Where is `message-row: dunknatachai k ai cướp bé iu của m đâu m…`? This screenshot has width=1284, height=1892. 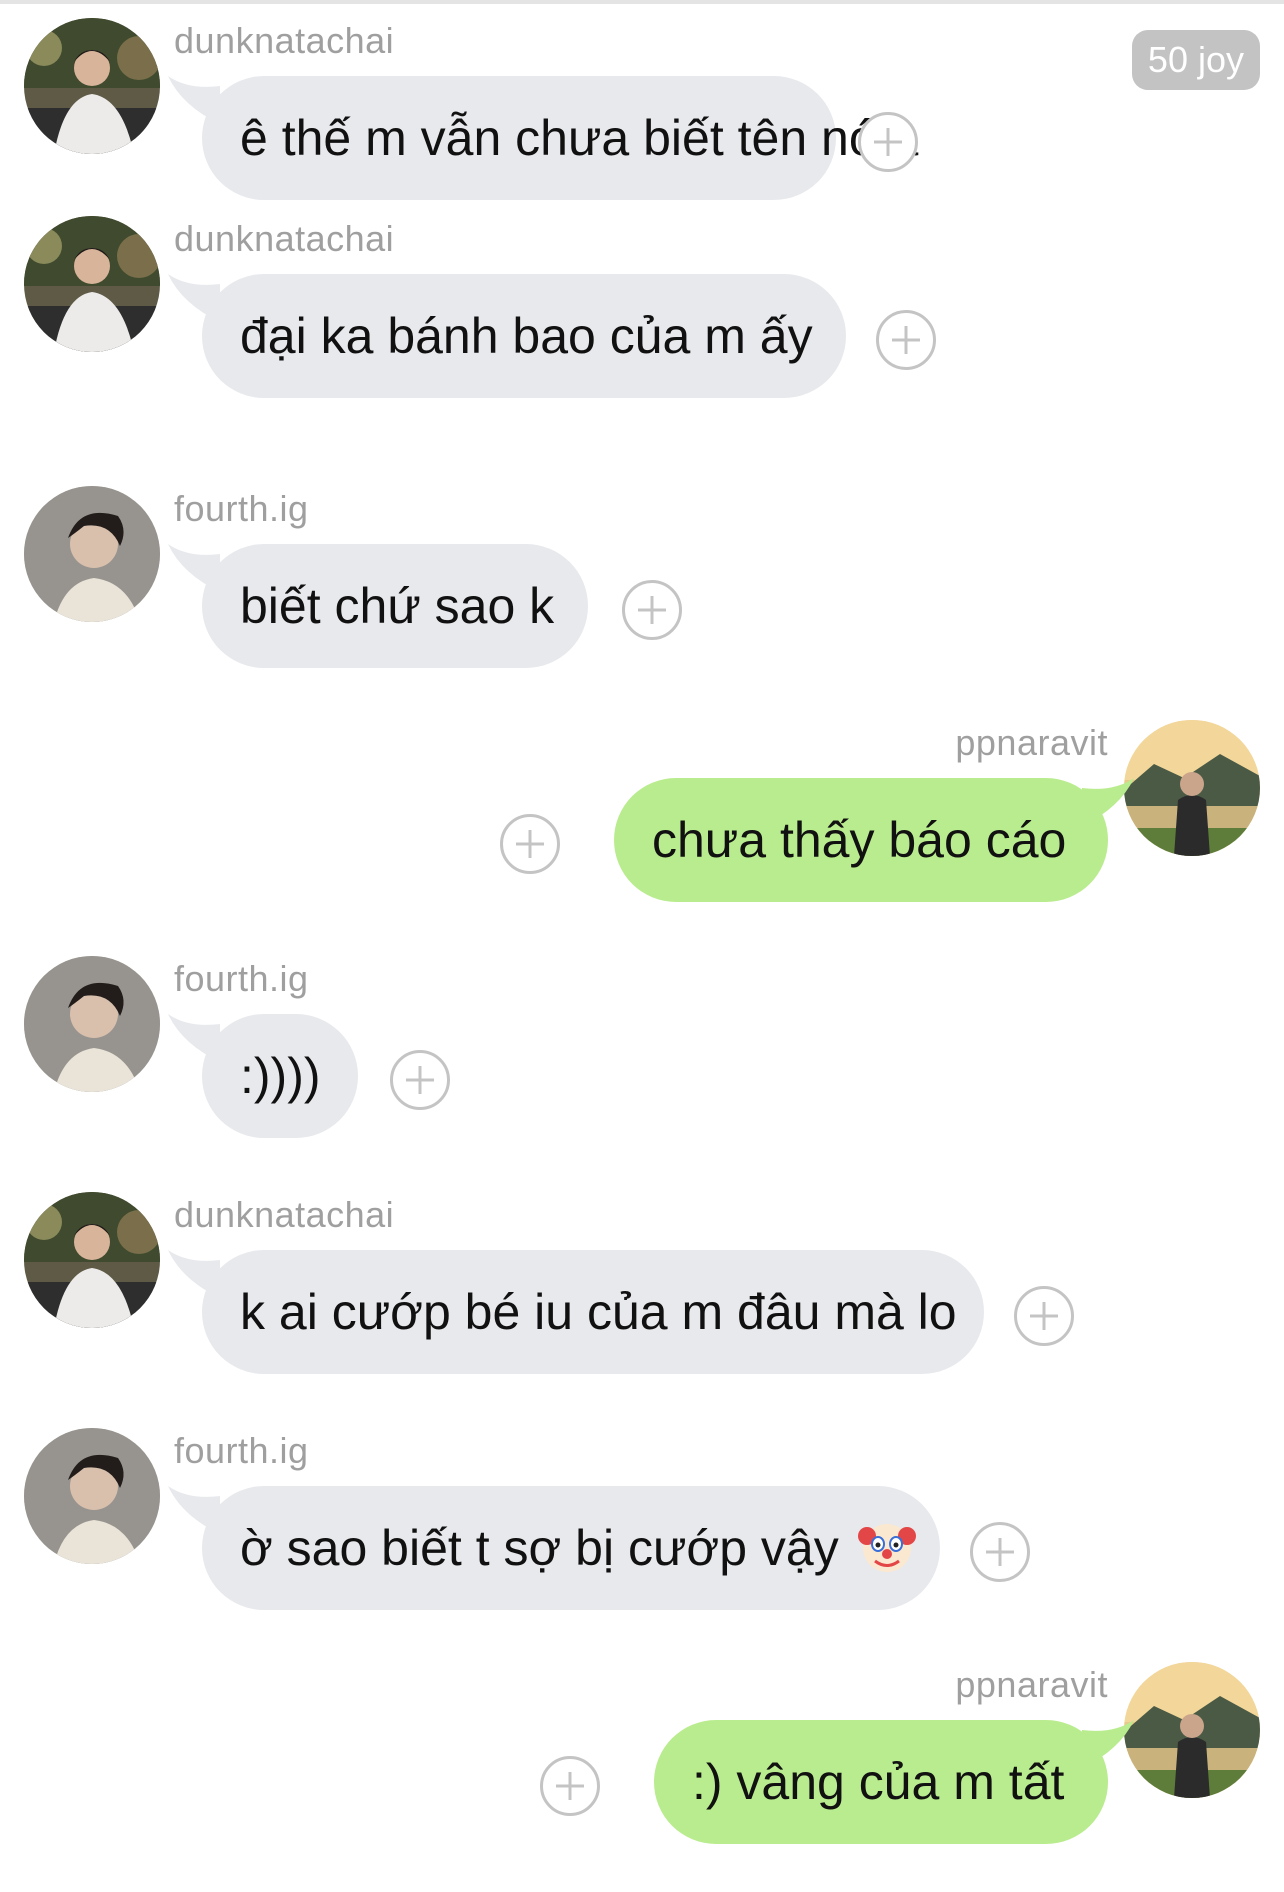
message-row: dunknatachai k ai cướp bé iu của m đâu m… is located at coordinates (642, 1307).